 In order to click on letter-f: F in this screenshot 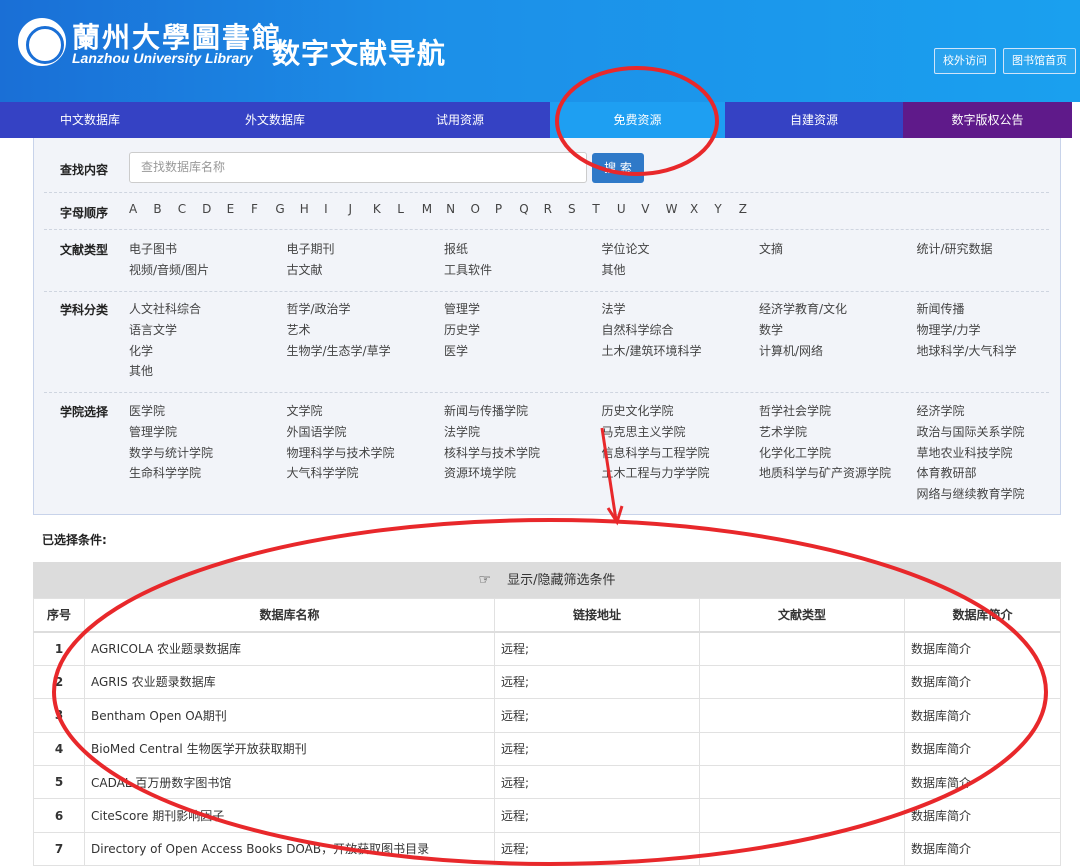, I will do `click(263, 209)`.